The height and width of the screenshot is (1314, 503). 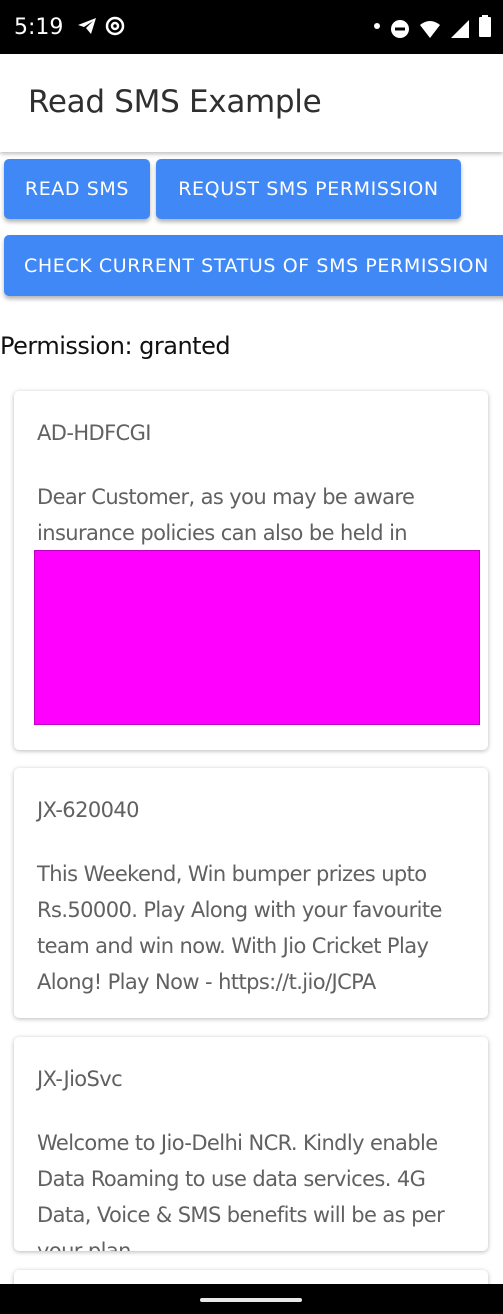 What do you see at coordinates (377, 28) in the screenshot?
I see `dot-icon` at bounding box center [377, 28].